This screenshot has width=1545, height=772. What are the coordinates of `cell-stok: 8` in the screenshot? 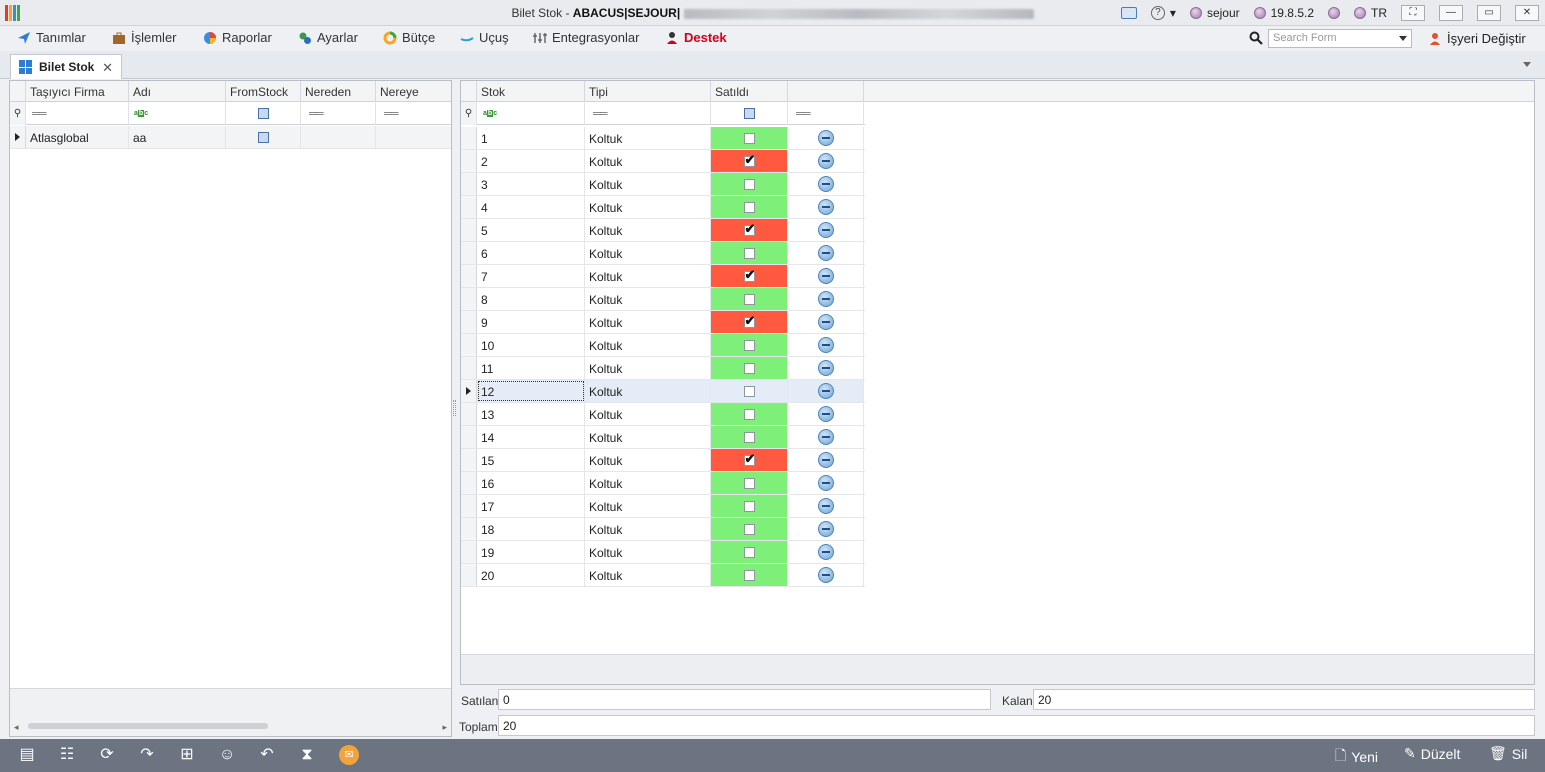 It's located at (531, 299).